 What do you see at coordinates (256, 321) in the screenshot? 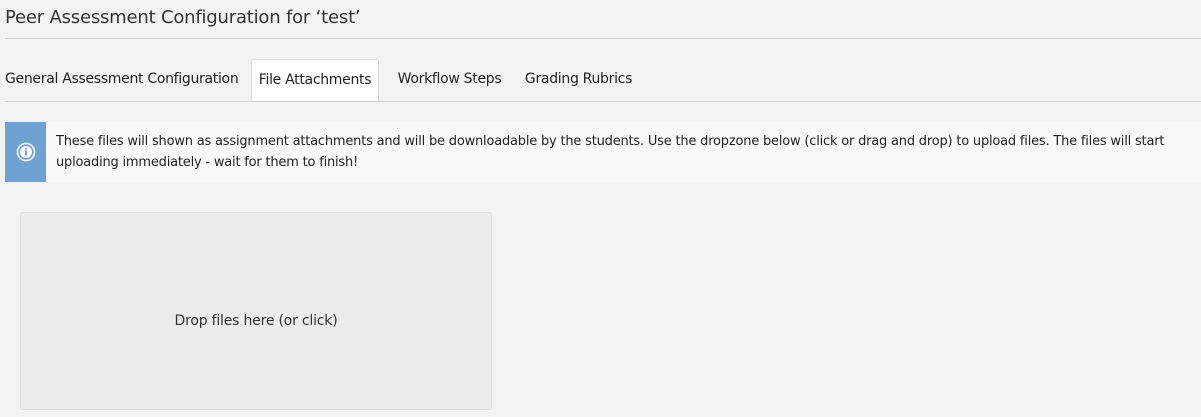
I see `dropzone-label: Drop files here (or click)` at bounding box center [256, 321].